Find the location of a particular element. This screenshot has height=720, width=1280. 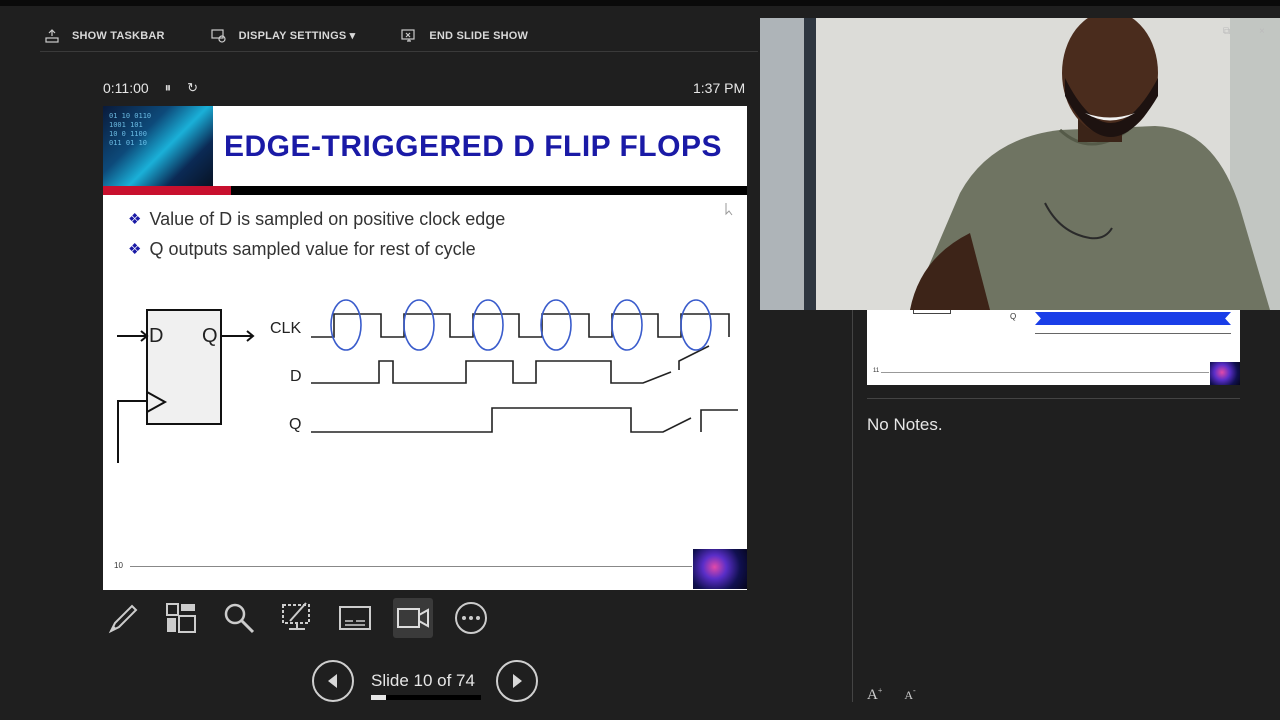

pointer-options-button is located at coordinates (297, 618).